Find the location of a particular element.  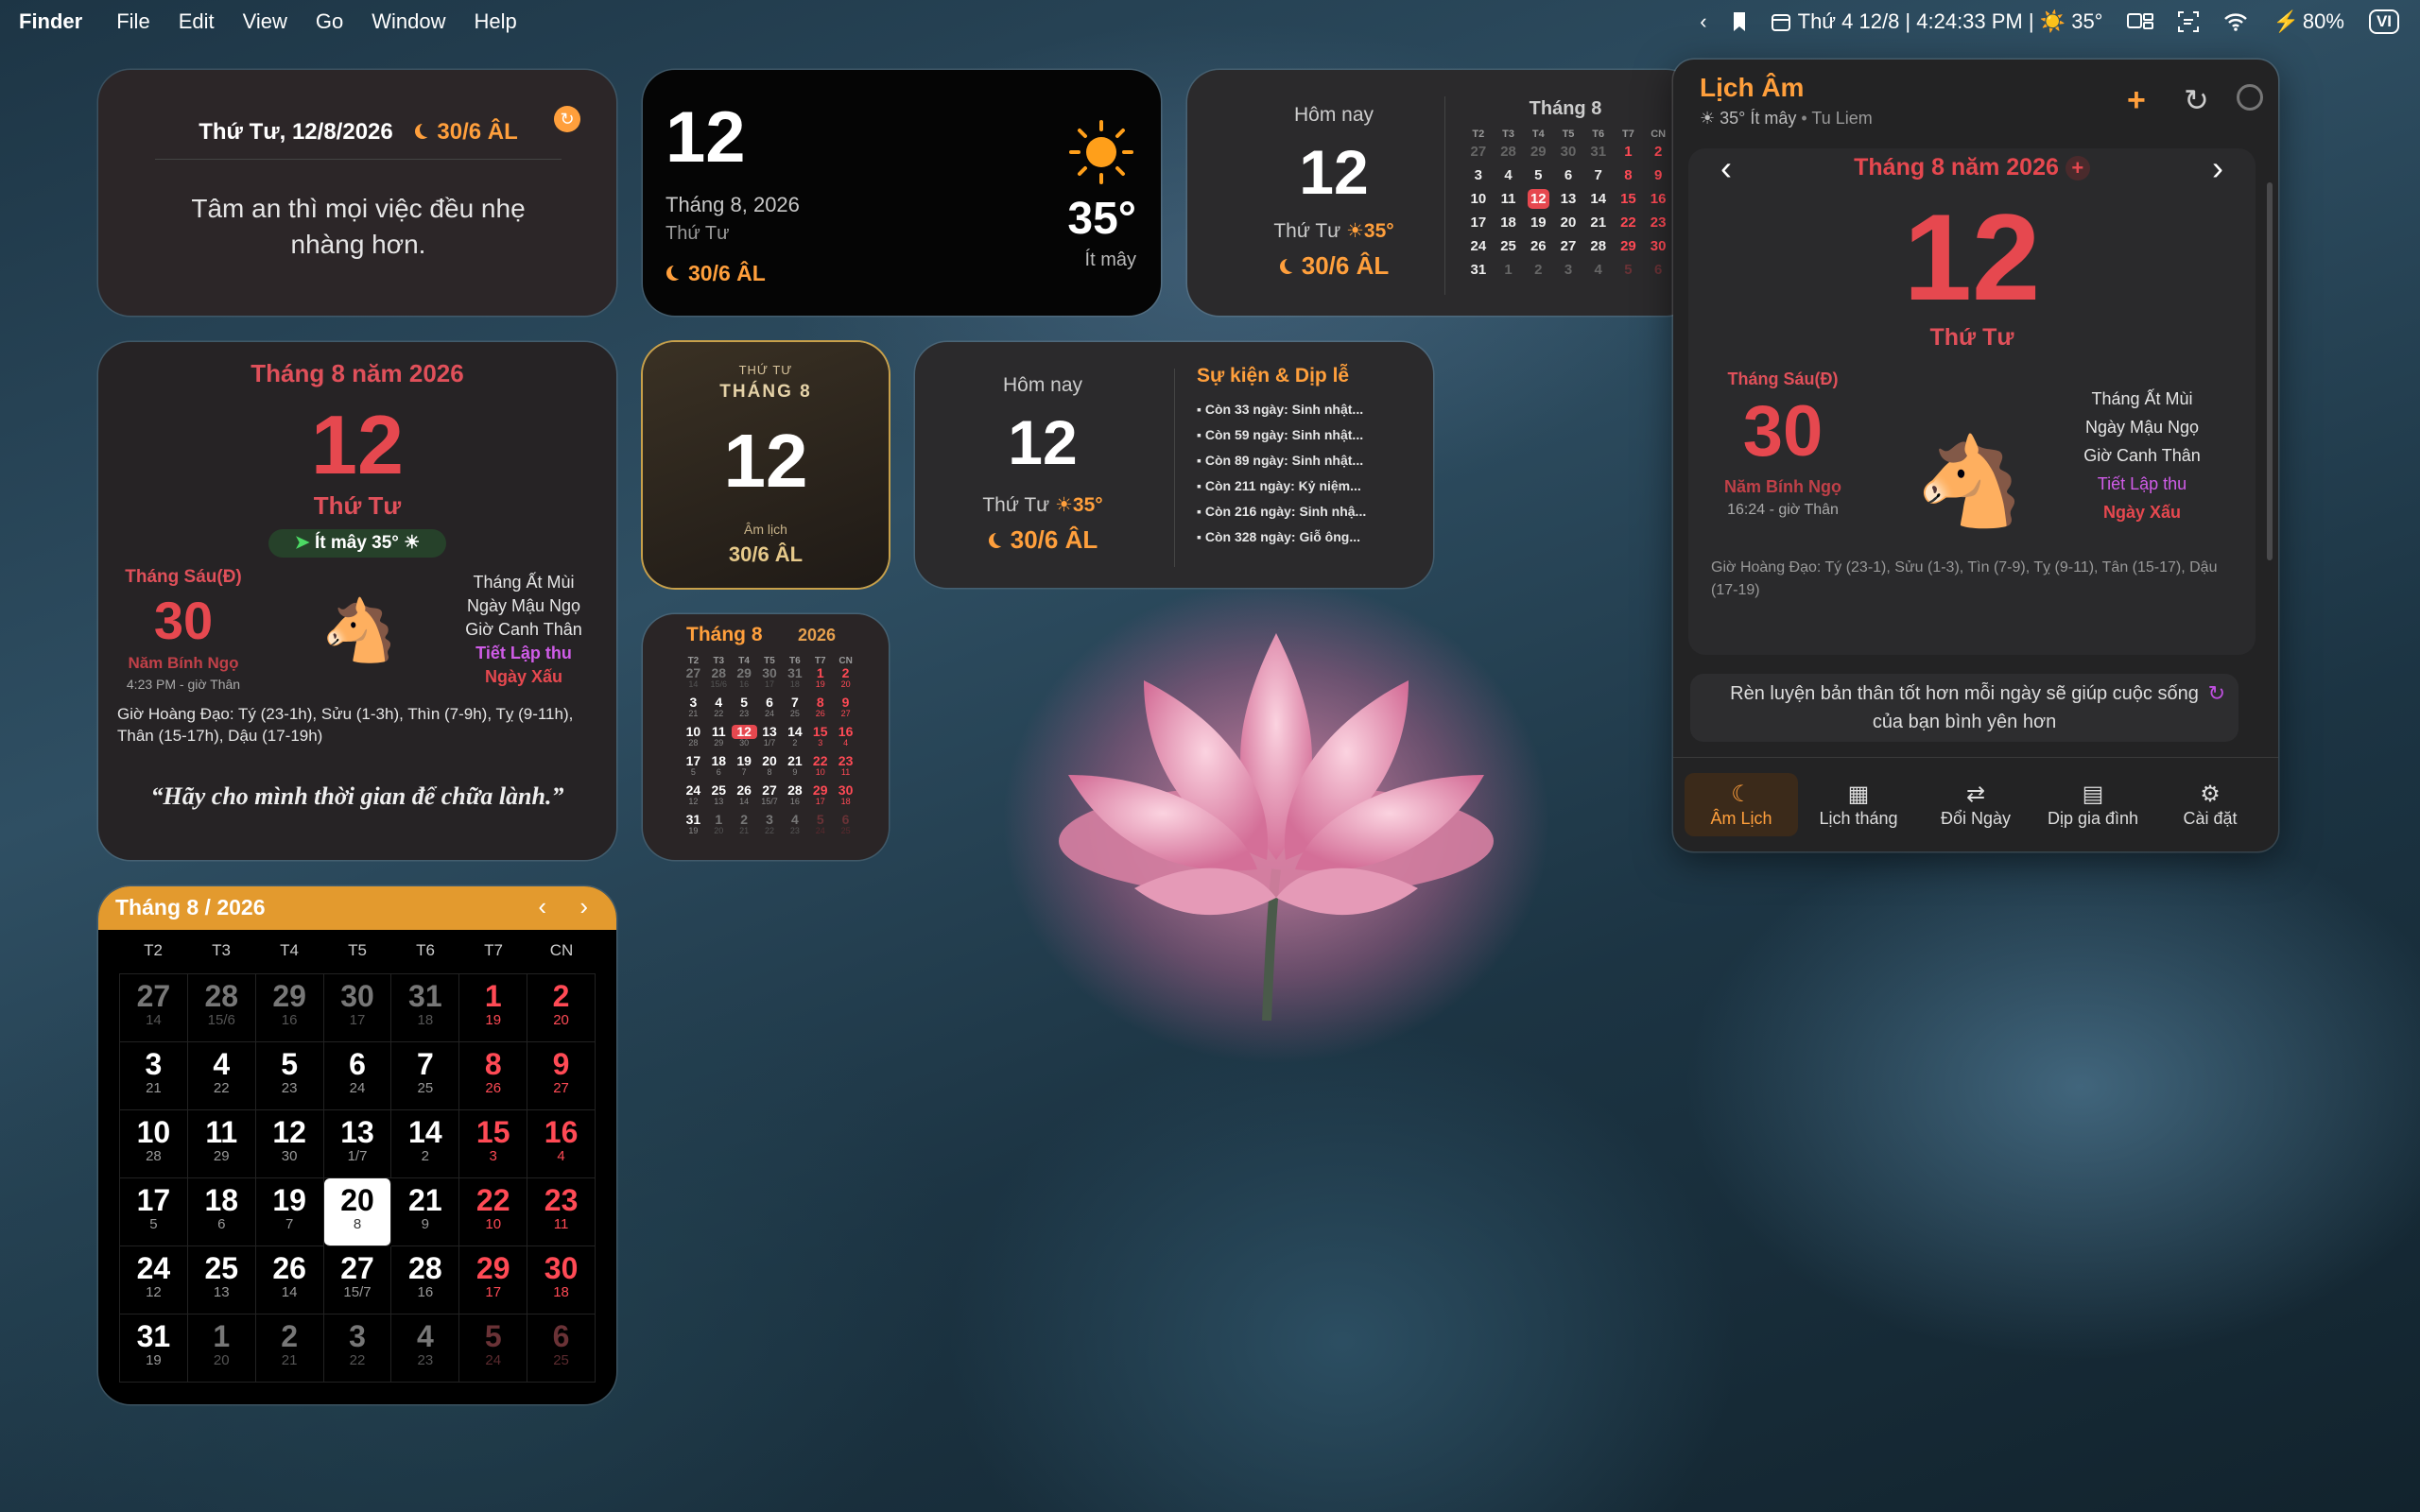

day-cell: 12 30 is located at coordinates (289, 1144).